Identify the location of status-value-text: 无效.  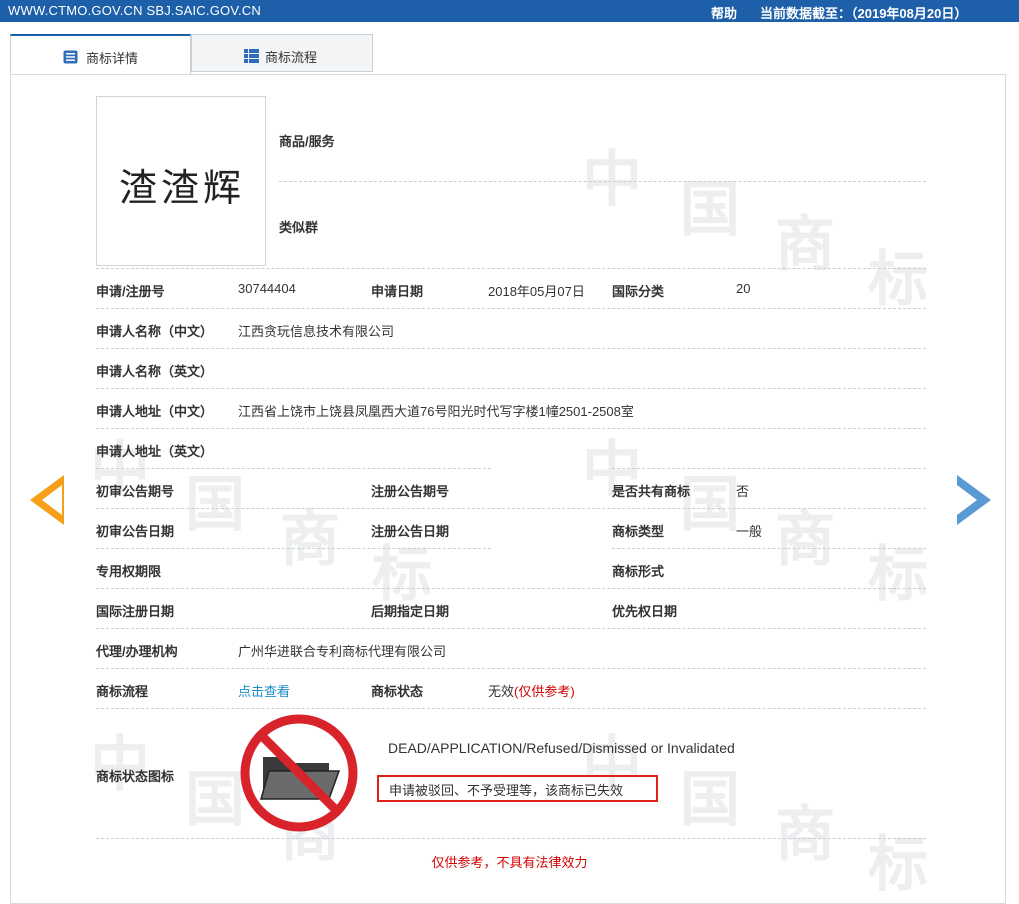
(501, 691).